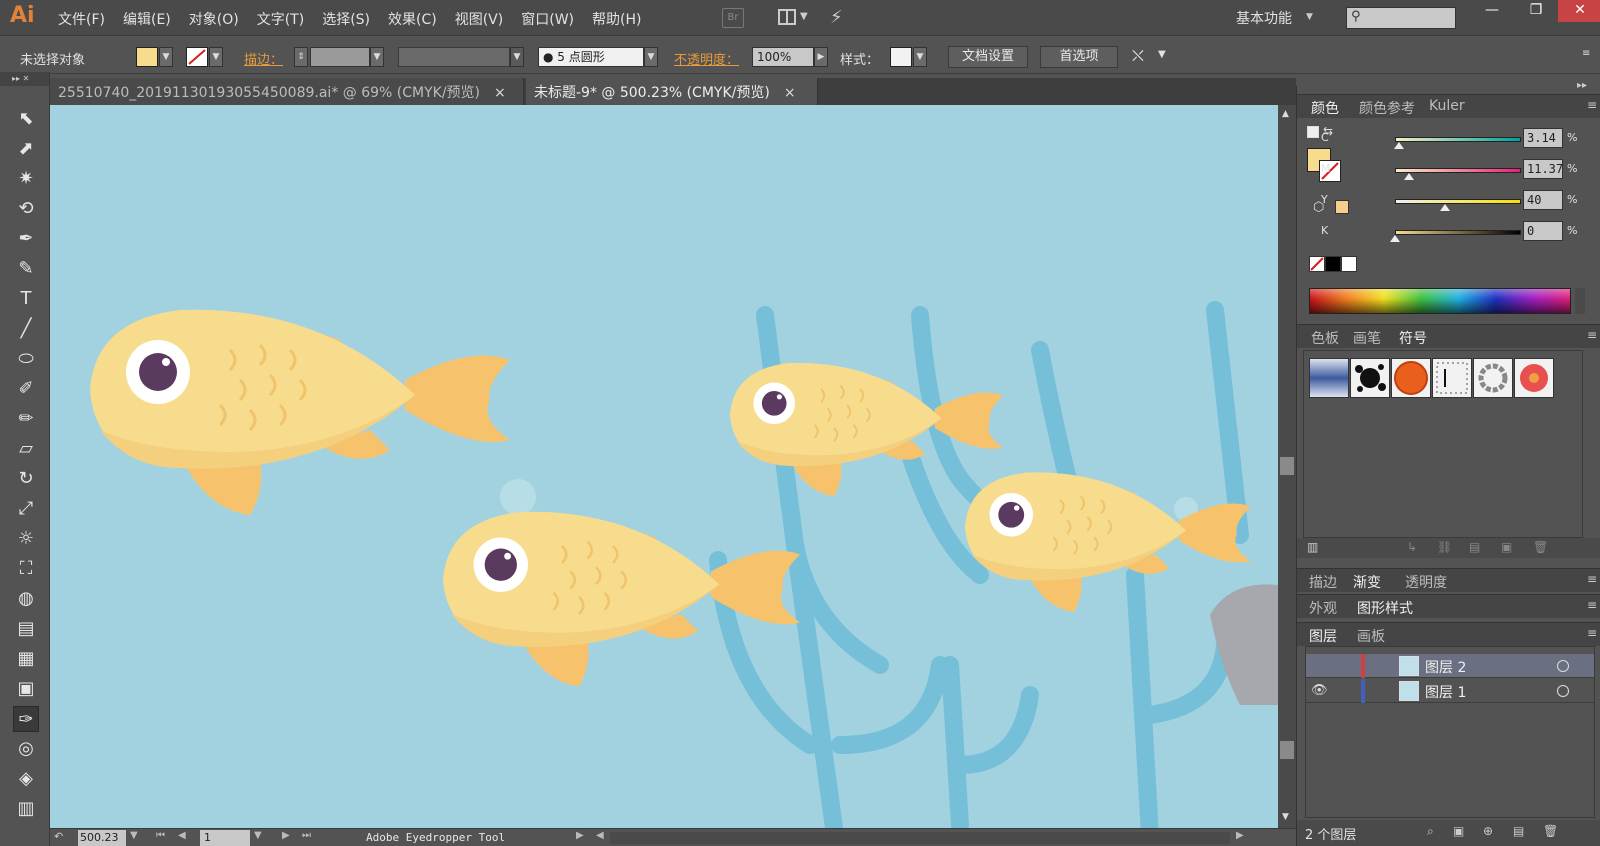 The height and width of the screenshot is (846, 1600). Describe the element at coordinates (24, 79) in the screenshot. I see `tools-panel-header: ▸▸ ✕` at that location.